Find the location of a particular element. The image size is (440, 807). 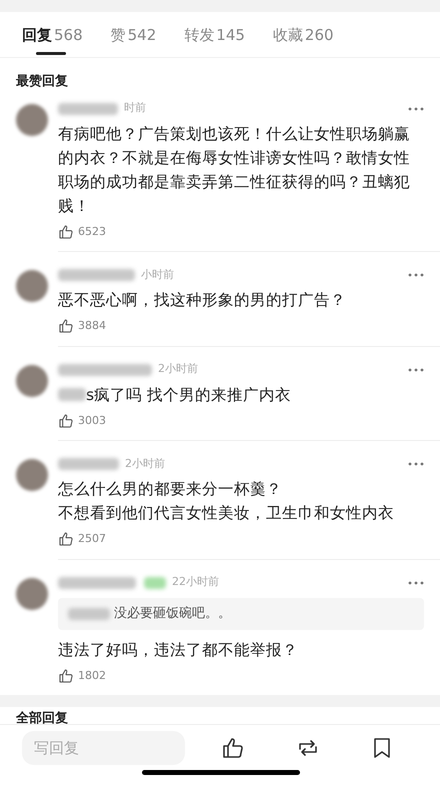

comment-text: 怎么什么男的都要来分一杯羹？ is located at coordinates (170, 489).